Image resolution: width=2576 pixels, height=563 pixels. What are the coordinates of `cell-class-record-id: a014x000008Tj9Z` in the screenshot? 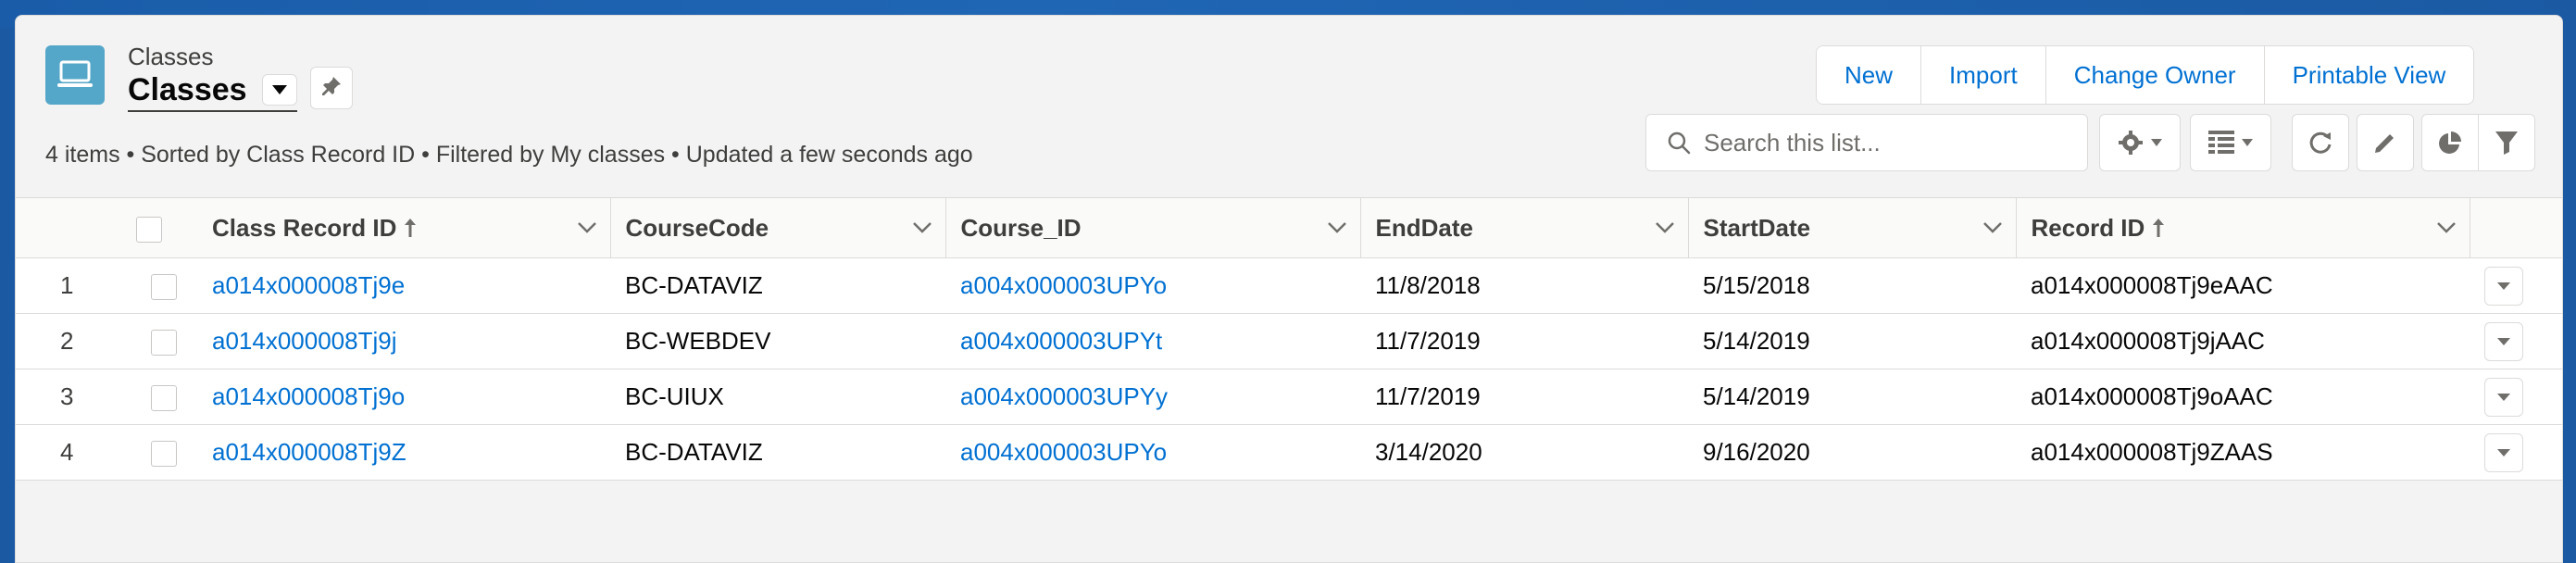 It's located at (403, 452).